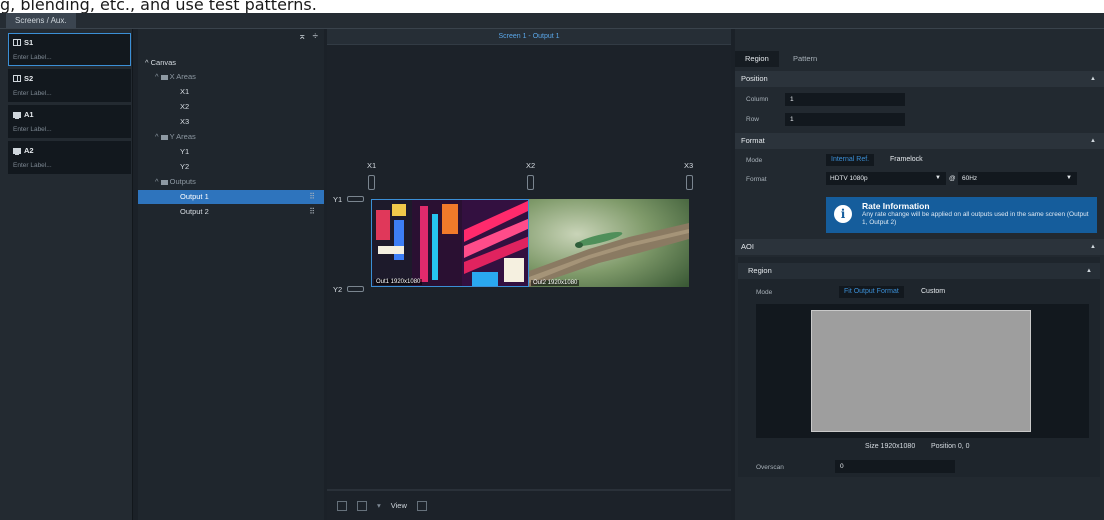 The image size is (1104, 520). What do you see at coordinates (231, 107) in the screenshot?
I see `tree-item-x2: X2` at bounding box center [231, 107].